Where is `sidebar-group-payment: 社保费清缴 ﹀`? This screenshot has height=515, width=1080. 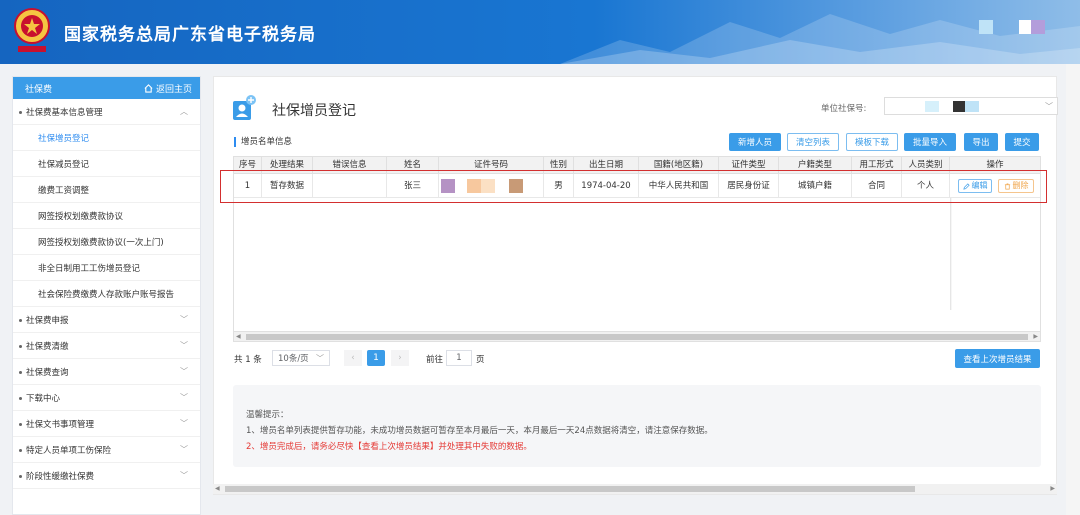 sidebar-group-payment: 社保费清缴 ﹀ is located at coordinates (106, 346).